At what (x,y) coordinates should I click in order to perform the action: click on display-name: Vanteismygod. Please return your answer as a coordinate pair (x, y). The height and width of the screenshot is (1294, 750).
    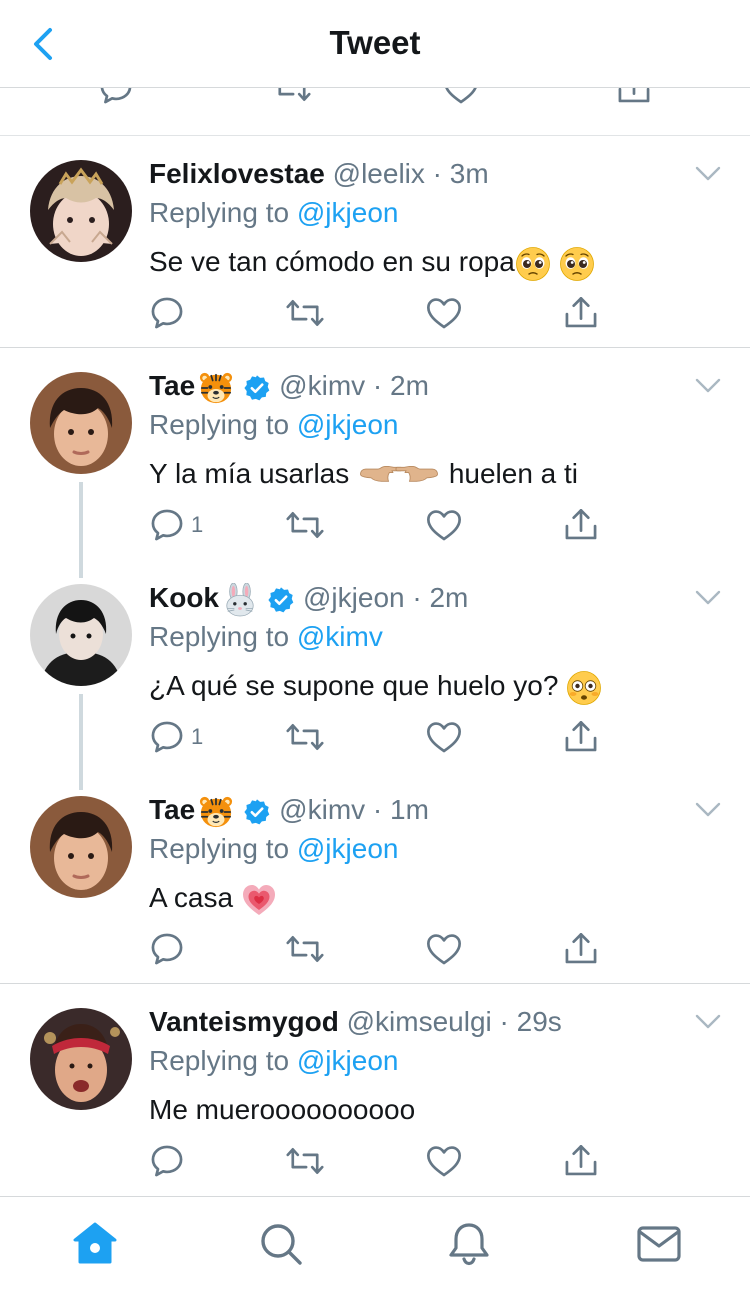
    Looking at the image, I should click on (244, 1021).